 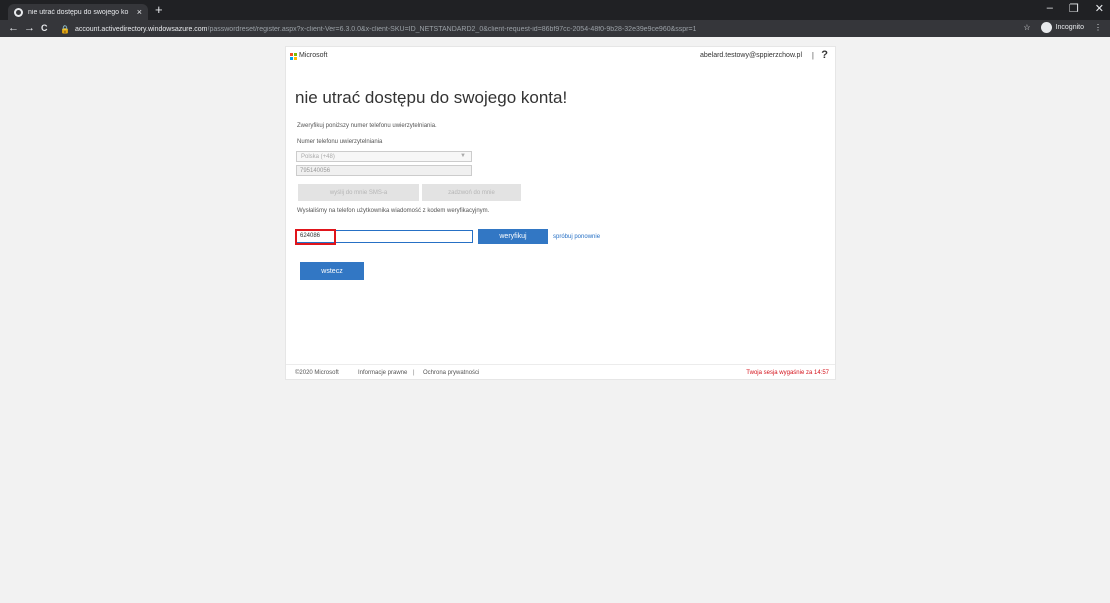 I want to click on logo-square-blue, so click(x=291, y=58).